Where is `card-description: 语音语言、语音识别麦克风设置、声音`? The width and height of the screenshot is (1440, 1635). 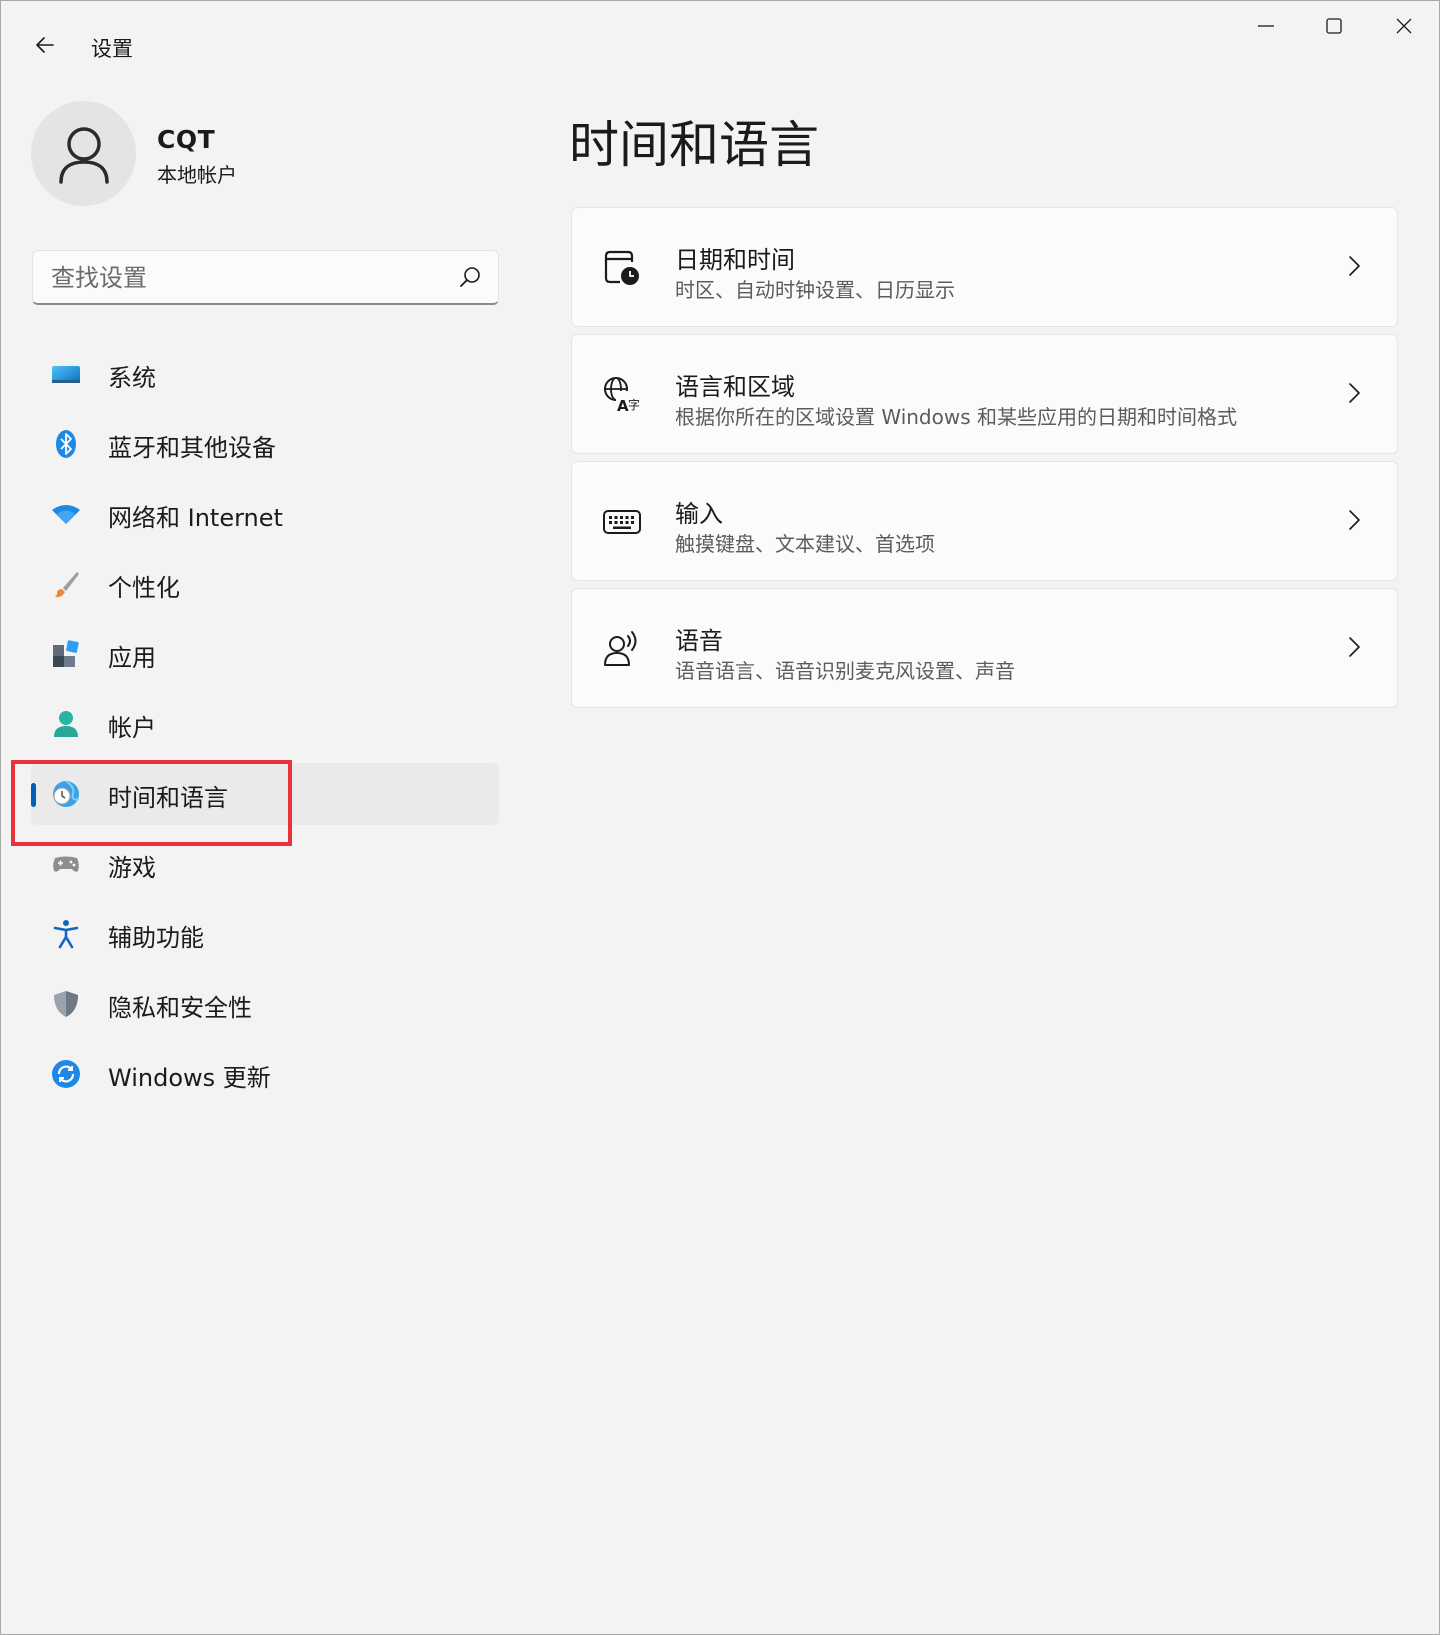 card-description: 语音语言、语音识别麦克风设置、声音 is located at coordinates (845, 671).